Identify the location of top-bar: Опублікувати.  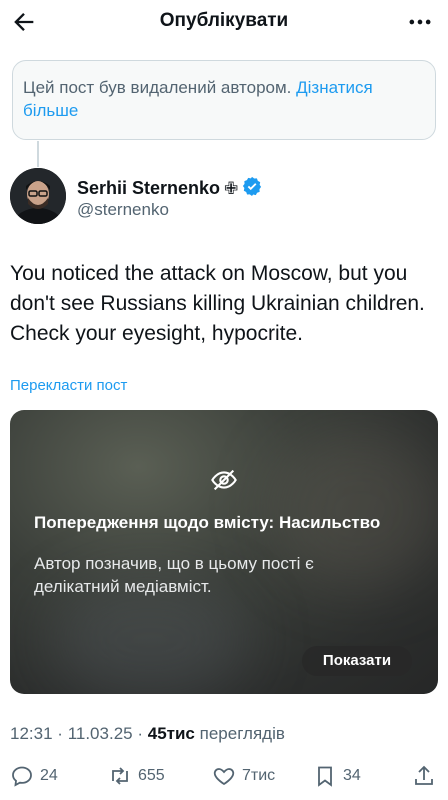
(224, 22).